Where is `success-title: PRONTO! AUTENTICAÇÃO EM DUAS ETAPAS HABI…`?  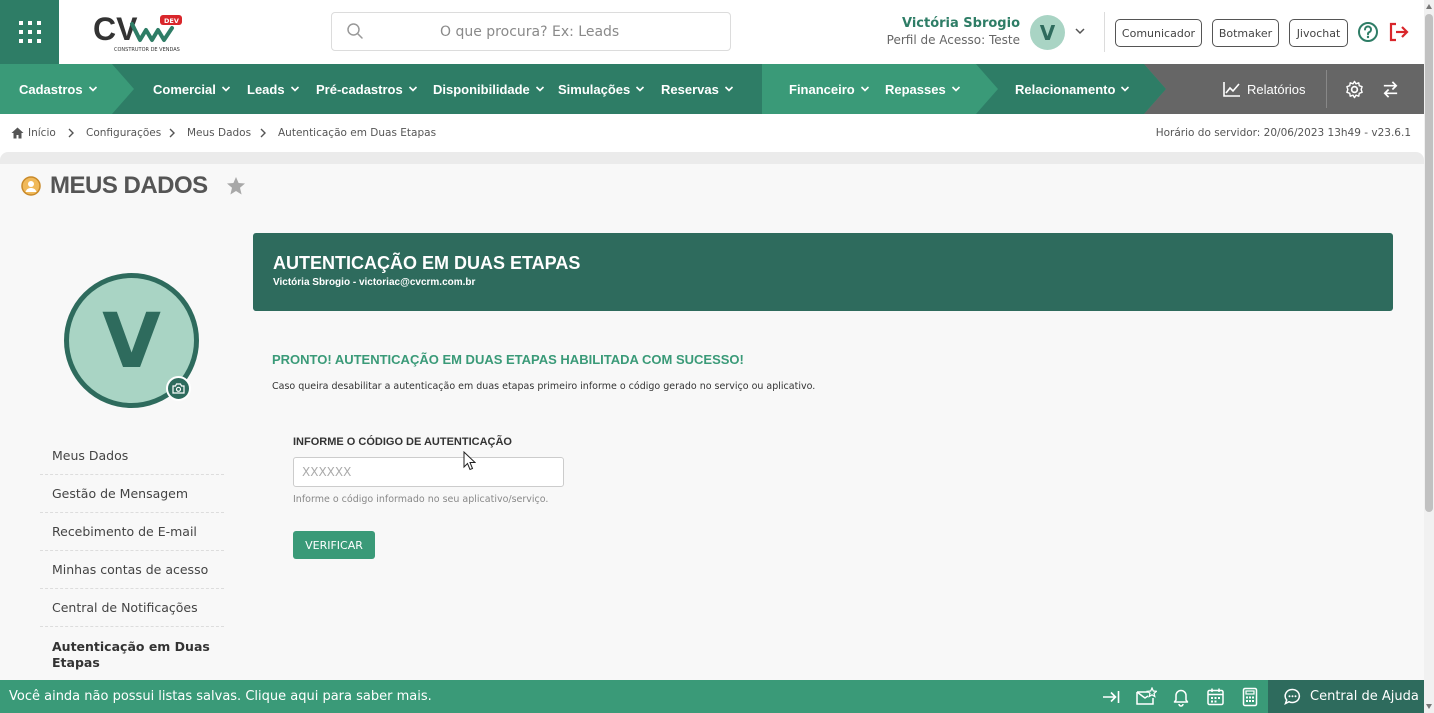
success-title: PRONTO! AUTENTICAÇÃO EM DUAS ETAPAS HABI… is located at coordinates (508, 359).